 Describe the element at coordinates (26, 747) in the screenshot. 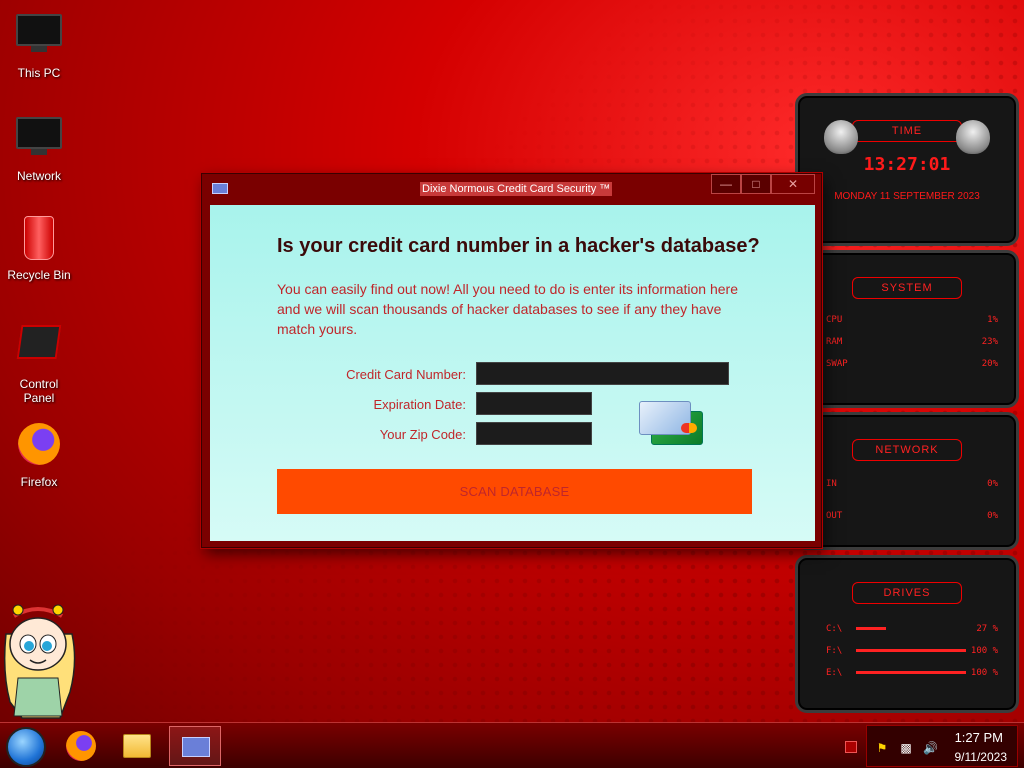

I see `start-orb-icon` at that location.